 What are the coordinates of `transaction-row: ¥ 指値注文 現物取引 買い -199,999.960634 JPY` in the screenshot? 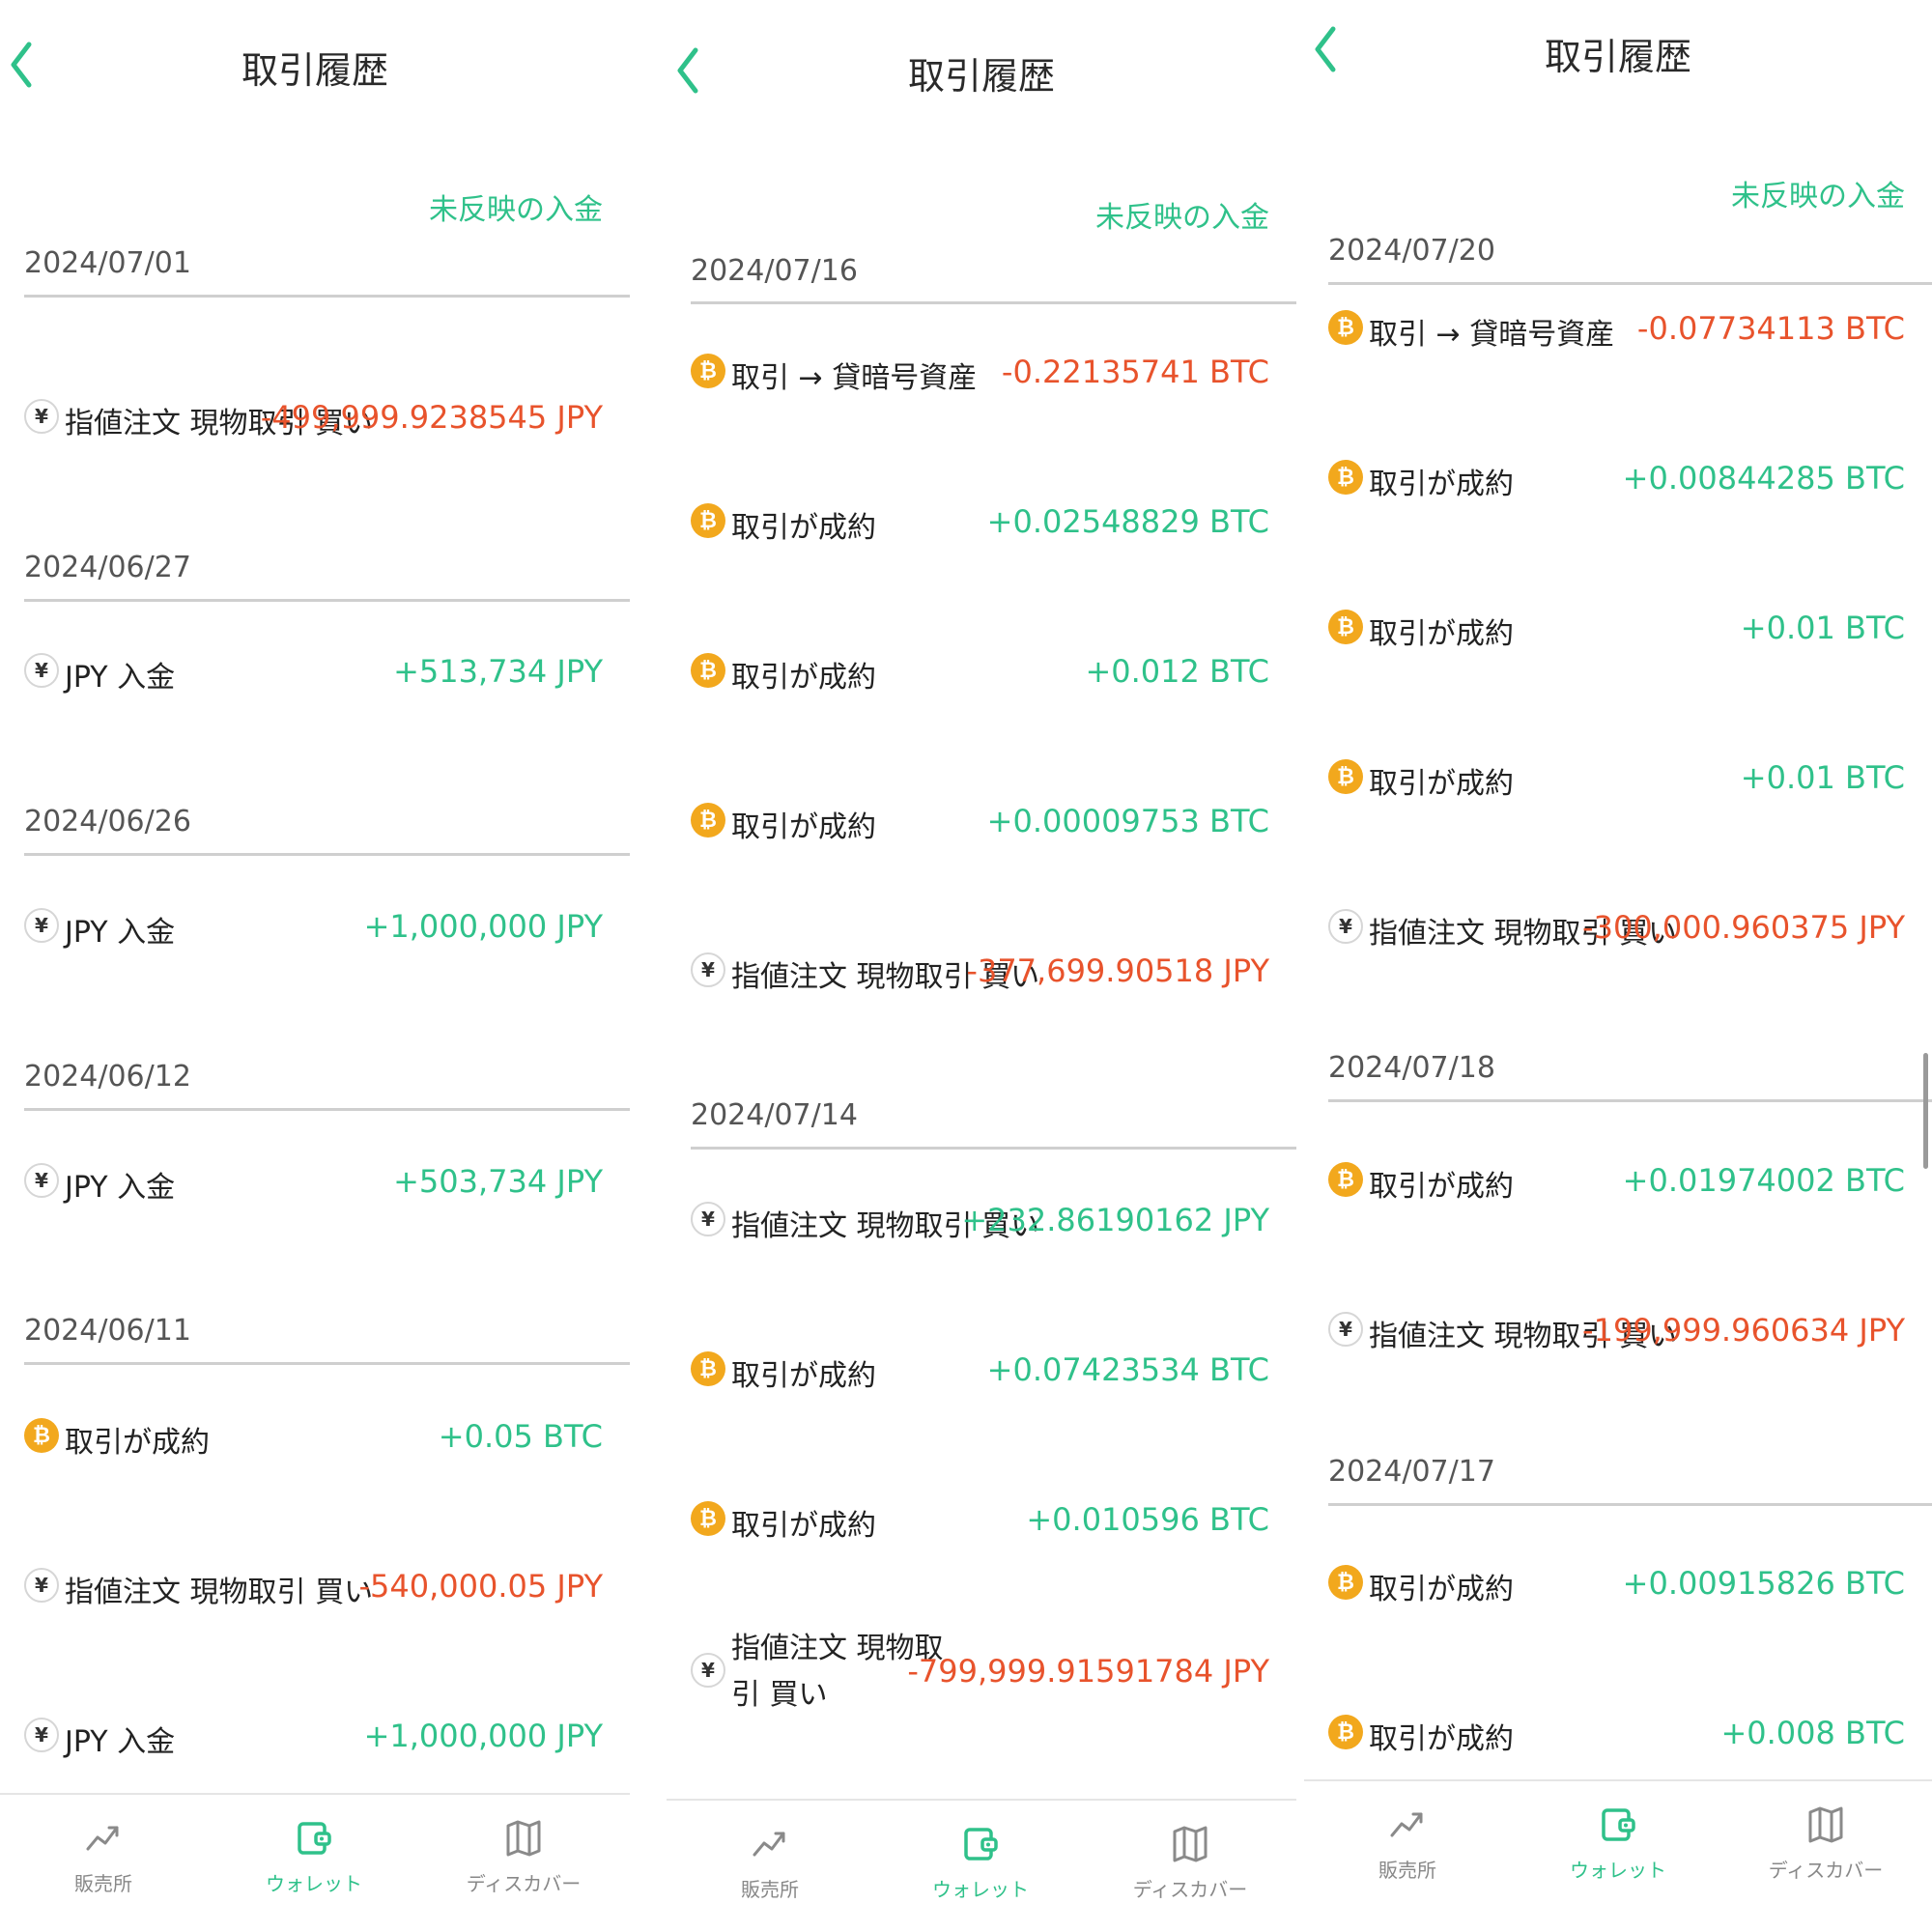 It's located at (1616, 1333).